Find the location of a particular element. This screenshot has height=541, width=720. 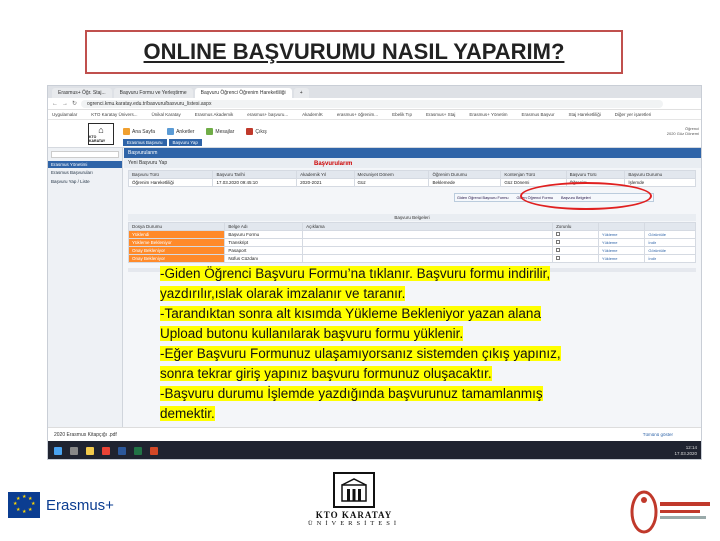

ktu-emblem-icon is located at coordinates (354, 490).